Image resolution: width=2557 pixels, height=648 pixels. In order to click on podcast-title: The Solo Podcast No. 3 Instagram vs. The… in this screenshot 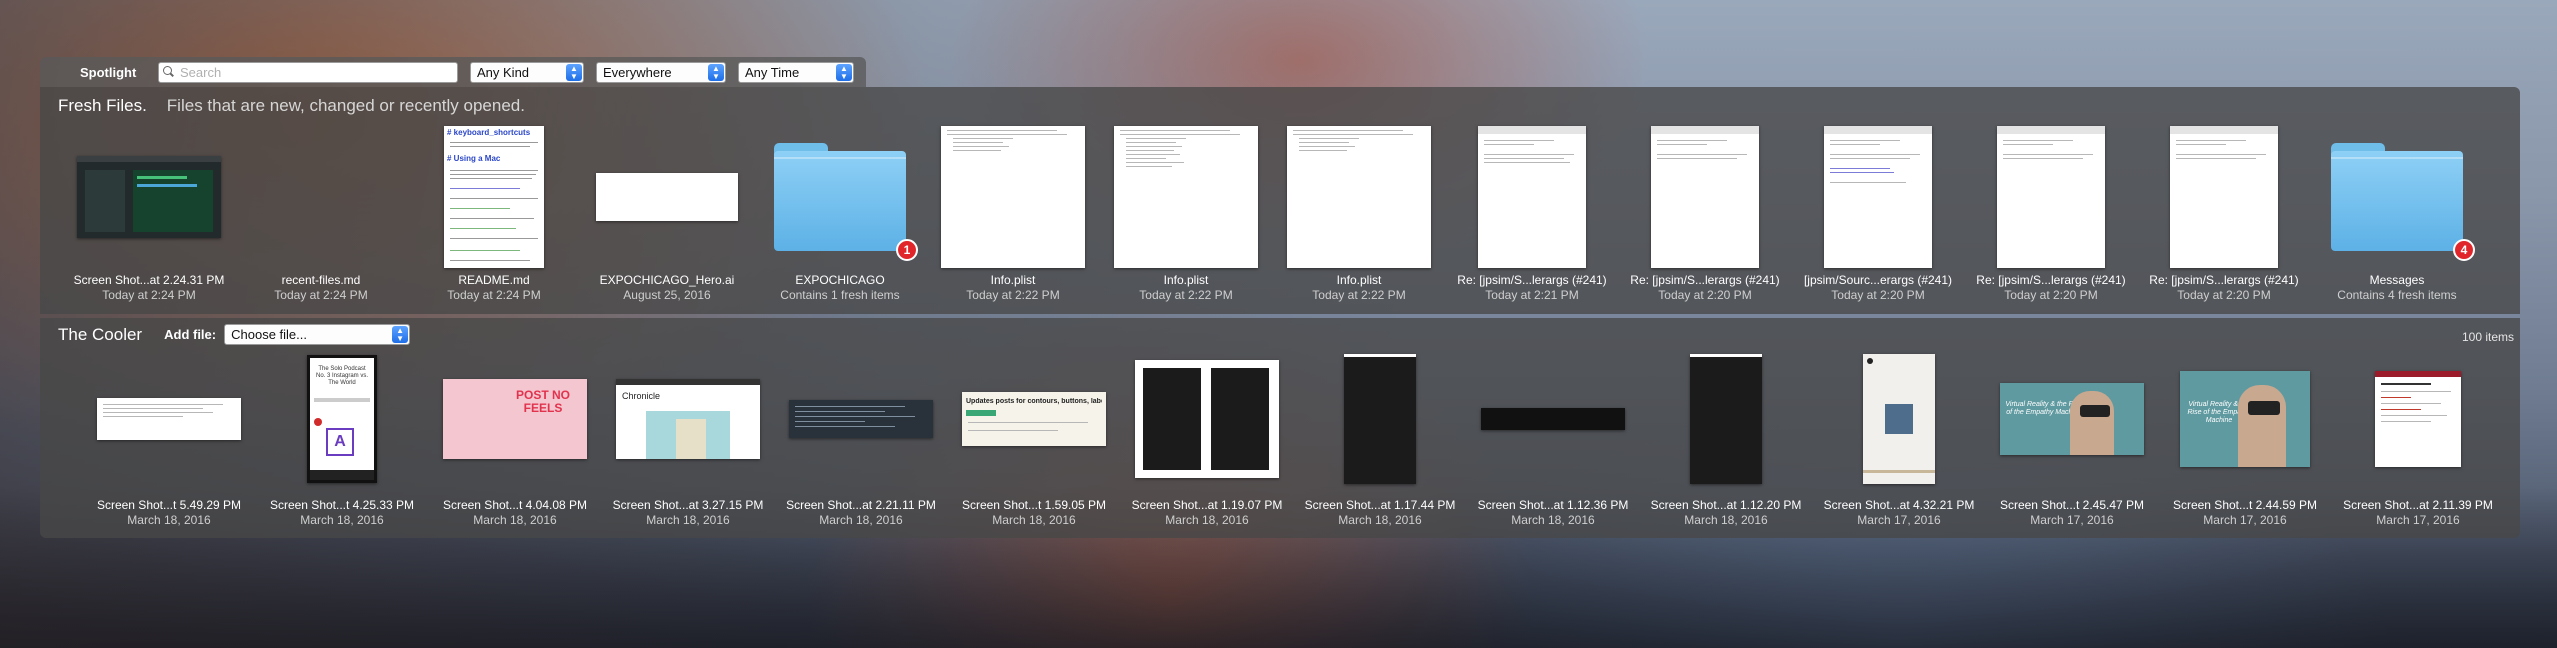, I will do `click(342, 376)`.